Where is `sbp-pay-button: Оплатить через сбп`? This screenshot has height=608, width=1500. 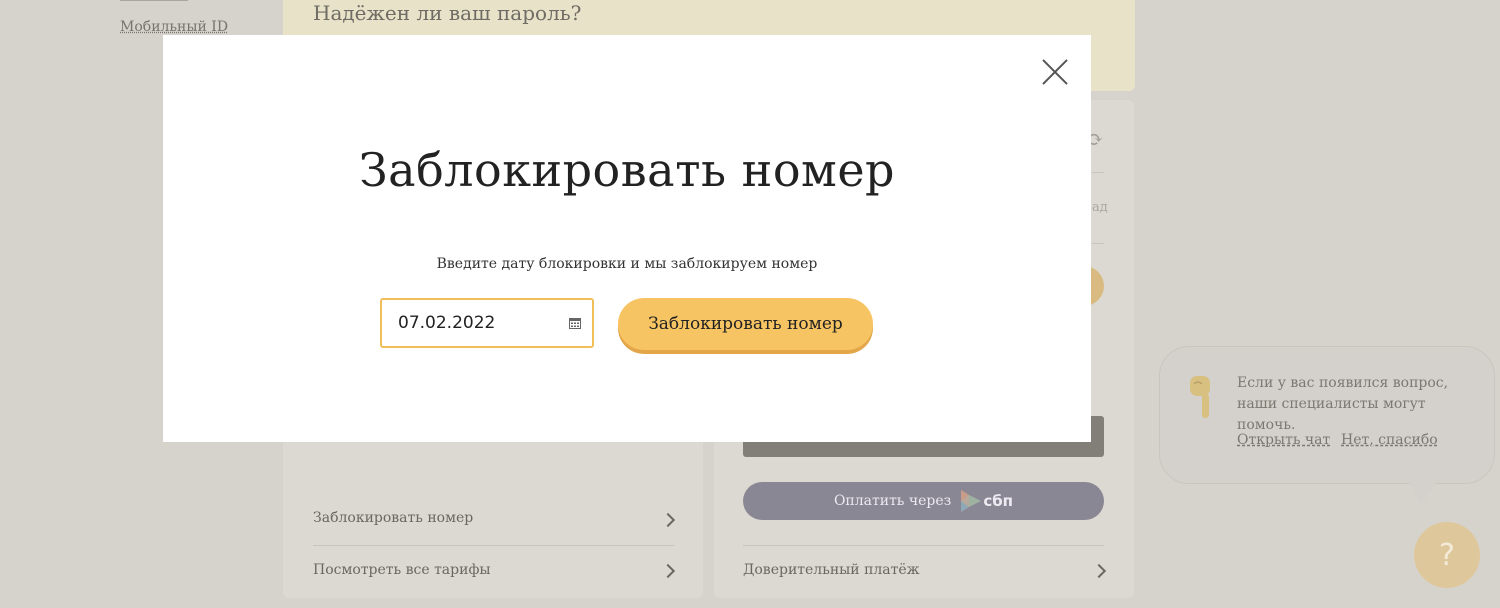
sbp-pay-button: Оплатить через сбп is located at coordinates (923, 501).